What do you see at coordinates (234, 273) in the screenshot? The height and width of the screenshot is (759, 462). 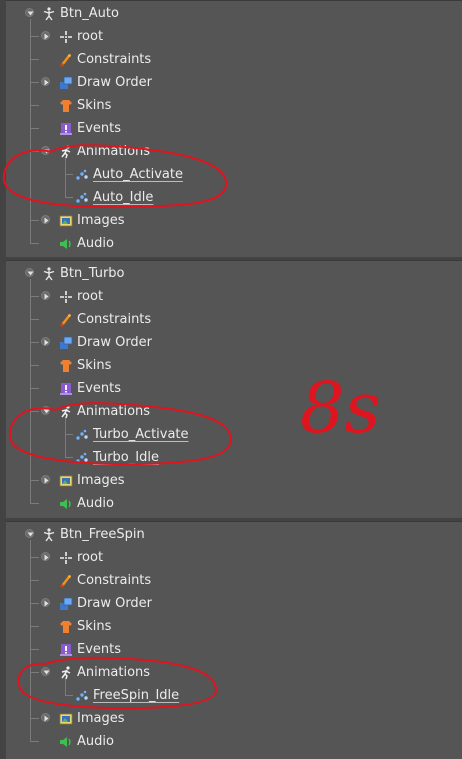 I see `skeleton-node: Btn_Turbo` at bounding box center [234, 273].